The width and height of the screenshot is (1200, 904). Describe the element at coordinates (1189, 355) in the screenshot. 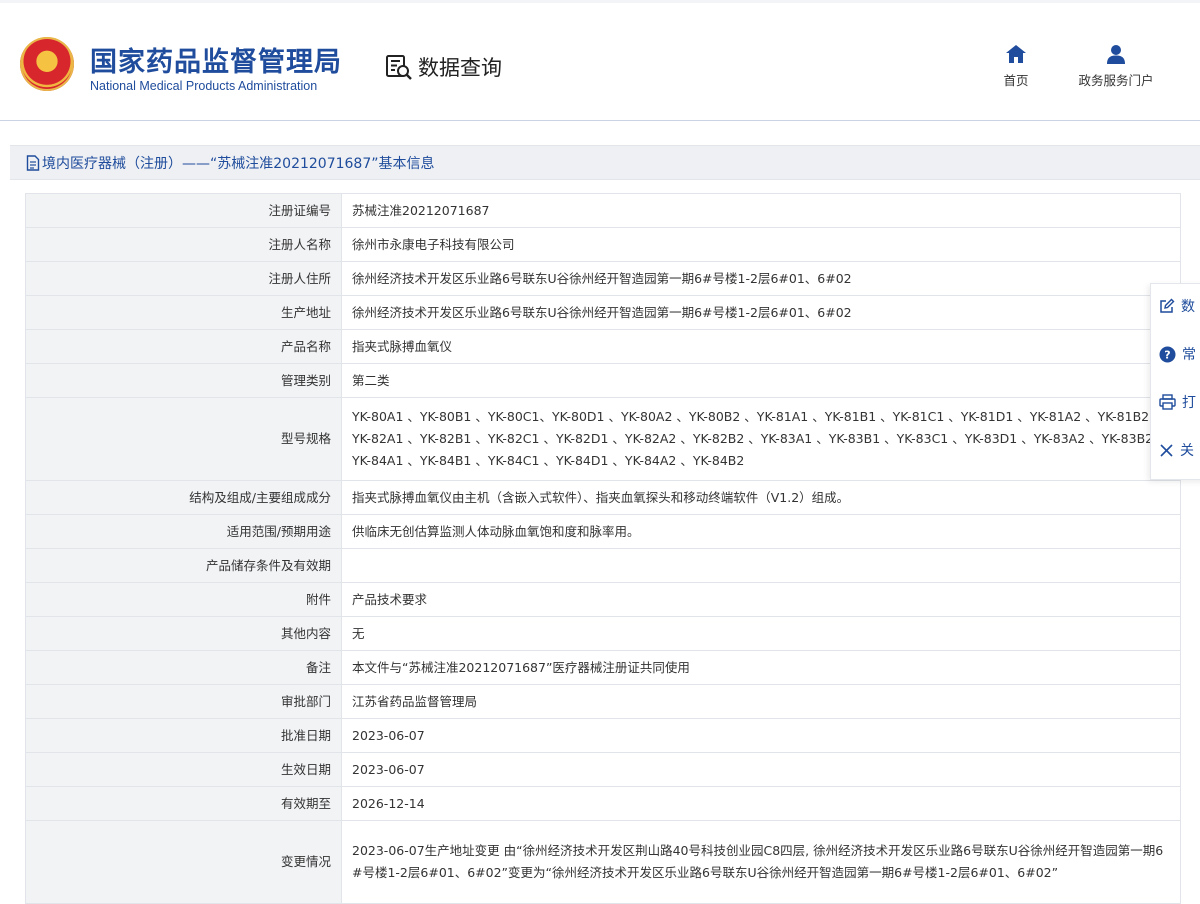

I see `float-item-faq-label: 常` at that location.